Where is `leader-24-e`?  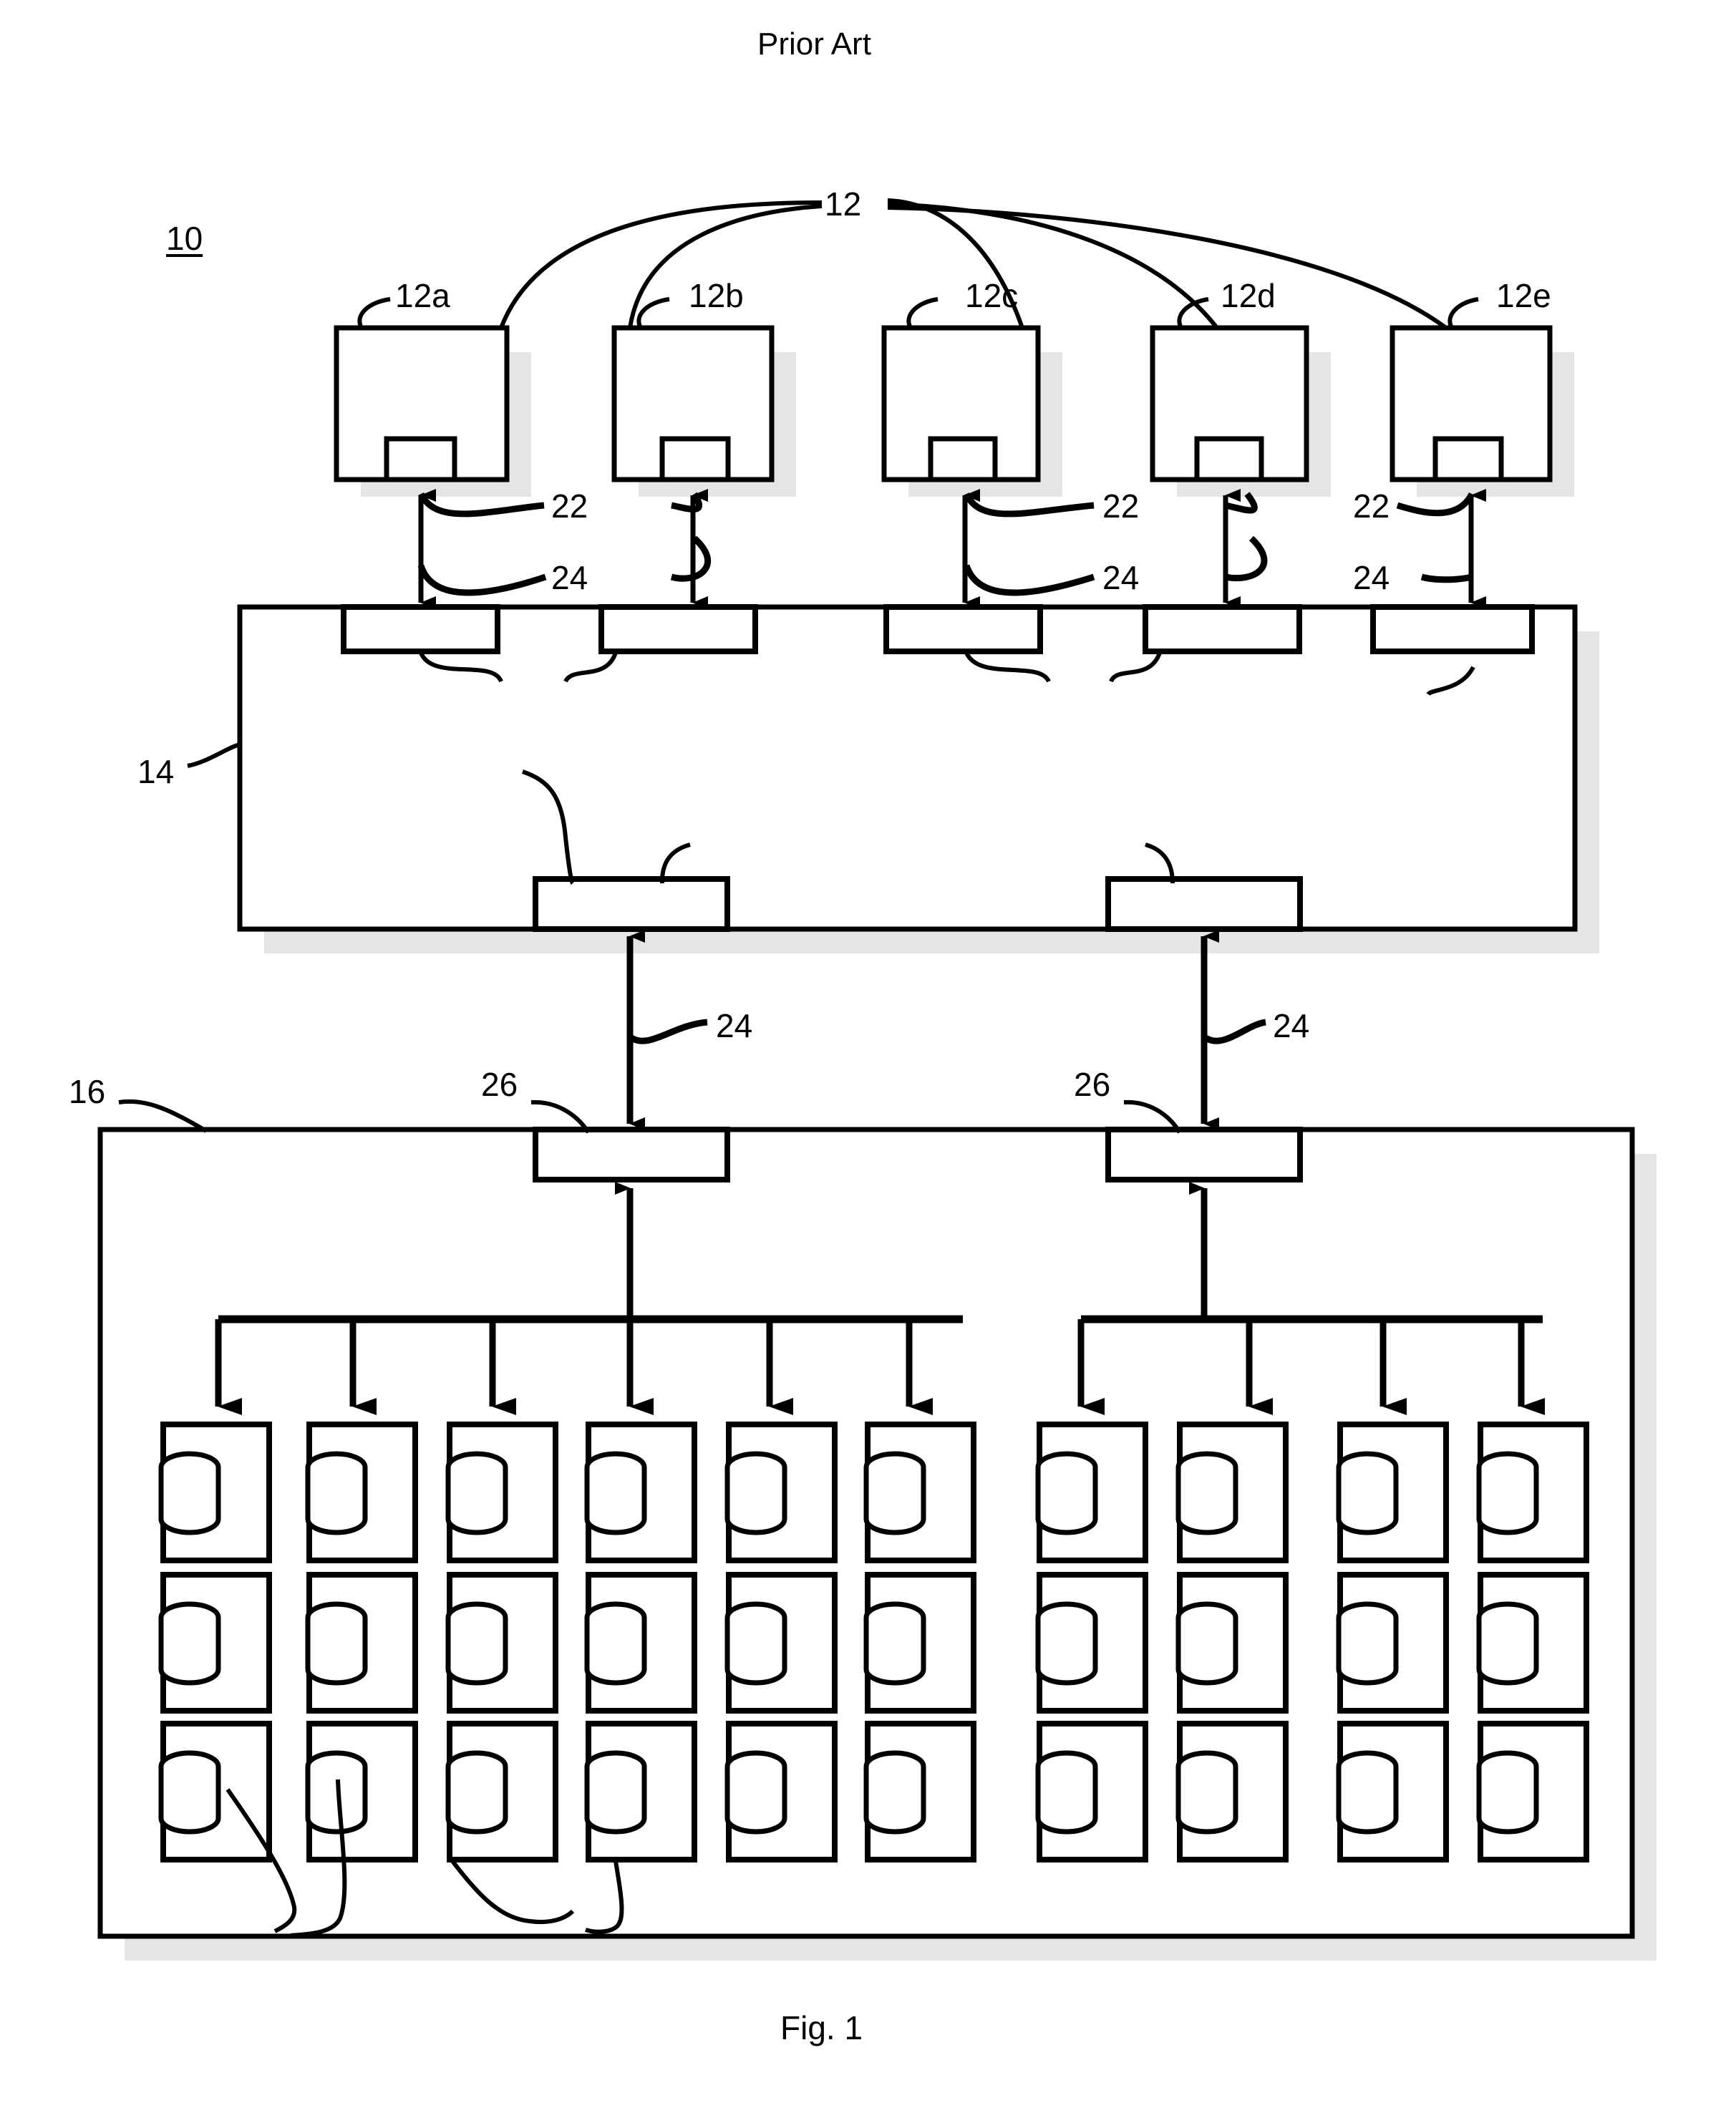
leader-24-e is located at coordinates (1446, 578).